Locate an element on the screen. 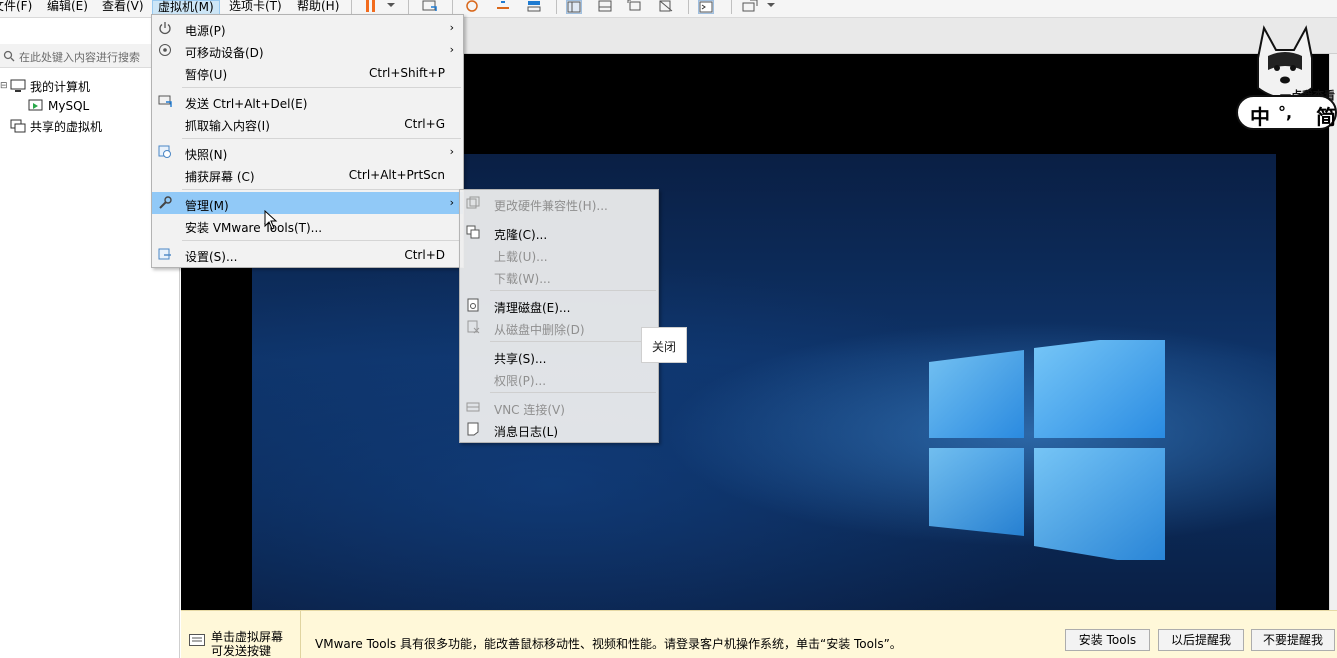  removable-device-icon is located at coordinates (165, 50).